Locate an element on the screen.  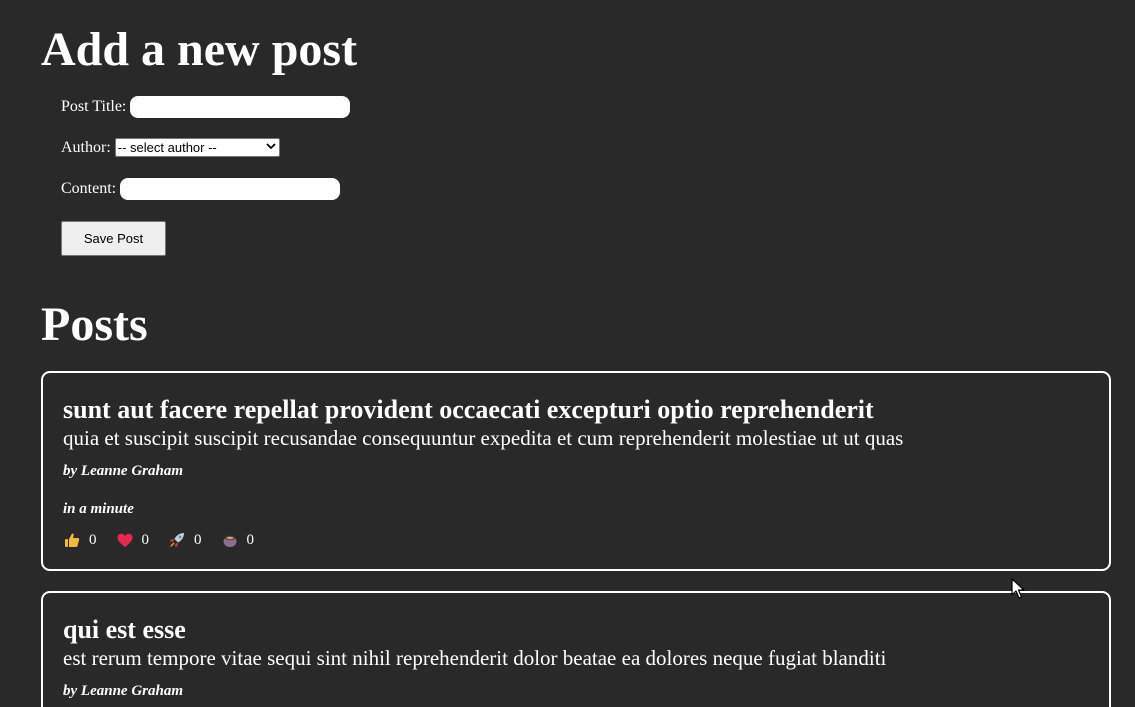
reaction-thumbs-up-button: 0 is located at coordinates (80, 540).